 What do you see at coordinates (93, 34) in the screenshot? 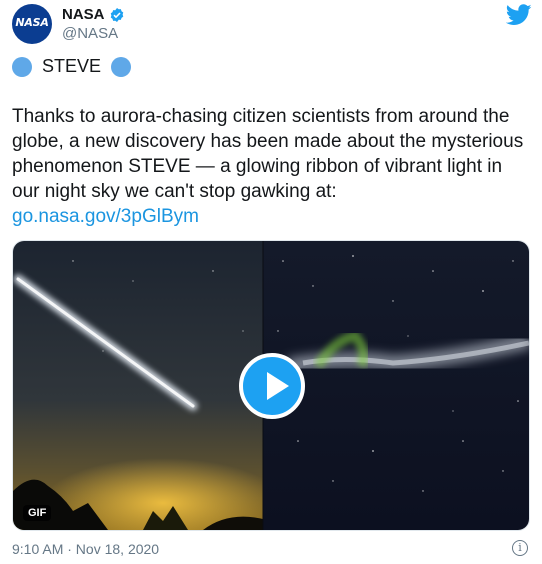
I see `author-handle: @NASA` at bounding box center [93, 34].